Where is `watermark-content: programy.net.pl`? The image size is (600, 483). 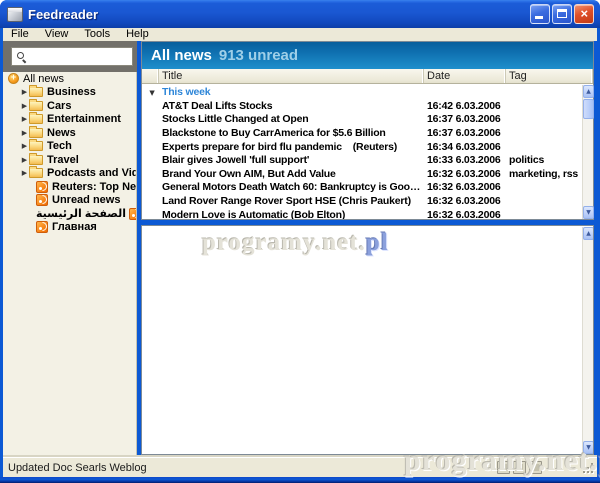 watermark-content: programy.net.pl is located at coordinates (295, 242).